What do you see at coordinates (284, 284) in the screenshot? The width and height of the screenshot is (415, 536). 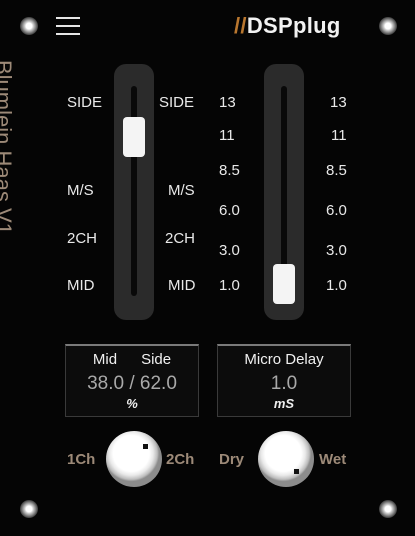 I see `delay-fader-handle` at bounding box center [284, 284].